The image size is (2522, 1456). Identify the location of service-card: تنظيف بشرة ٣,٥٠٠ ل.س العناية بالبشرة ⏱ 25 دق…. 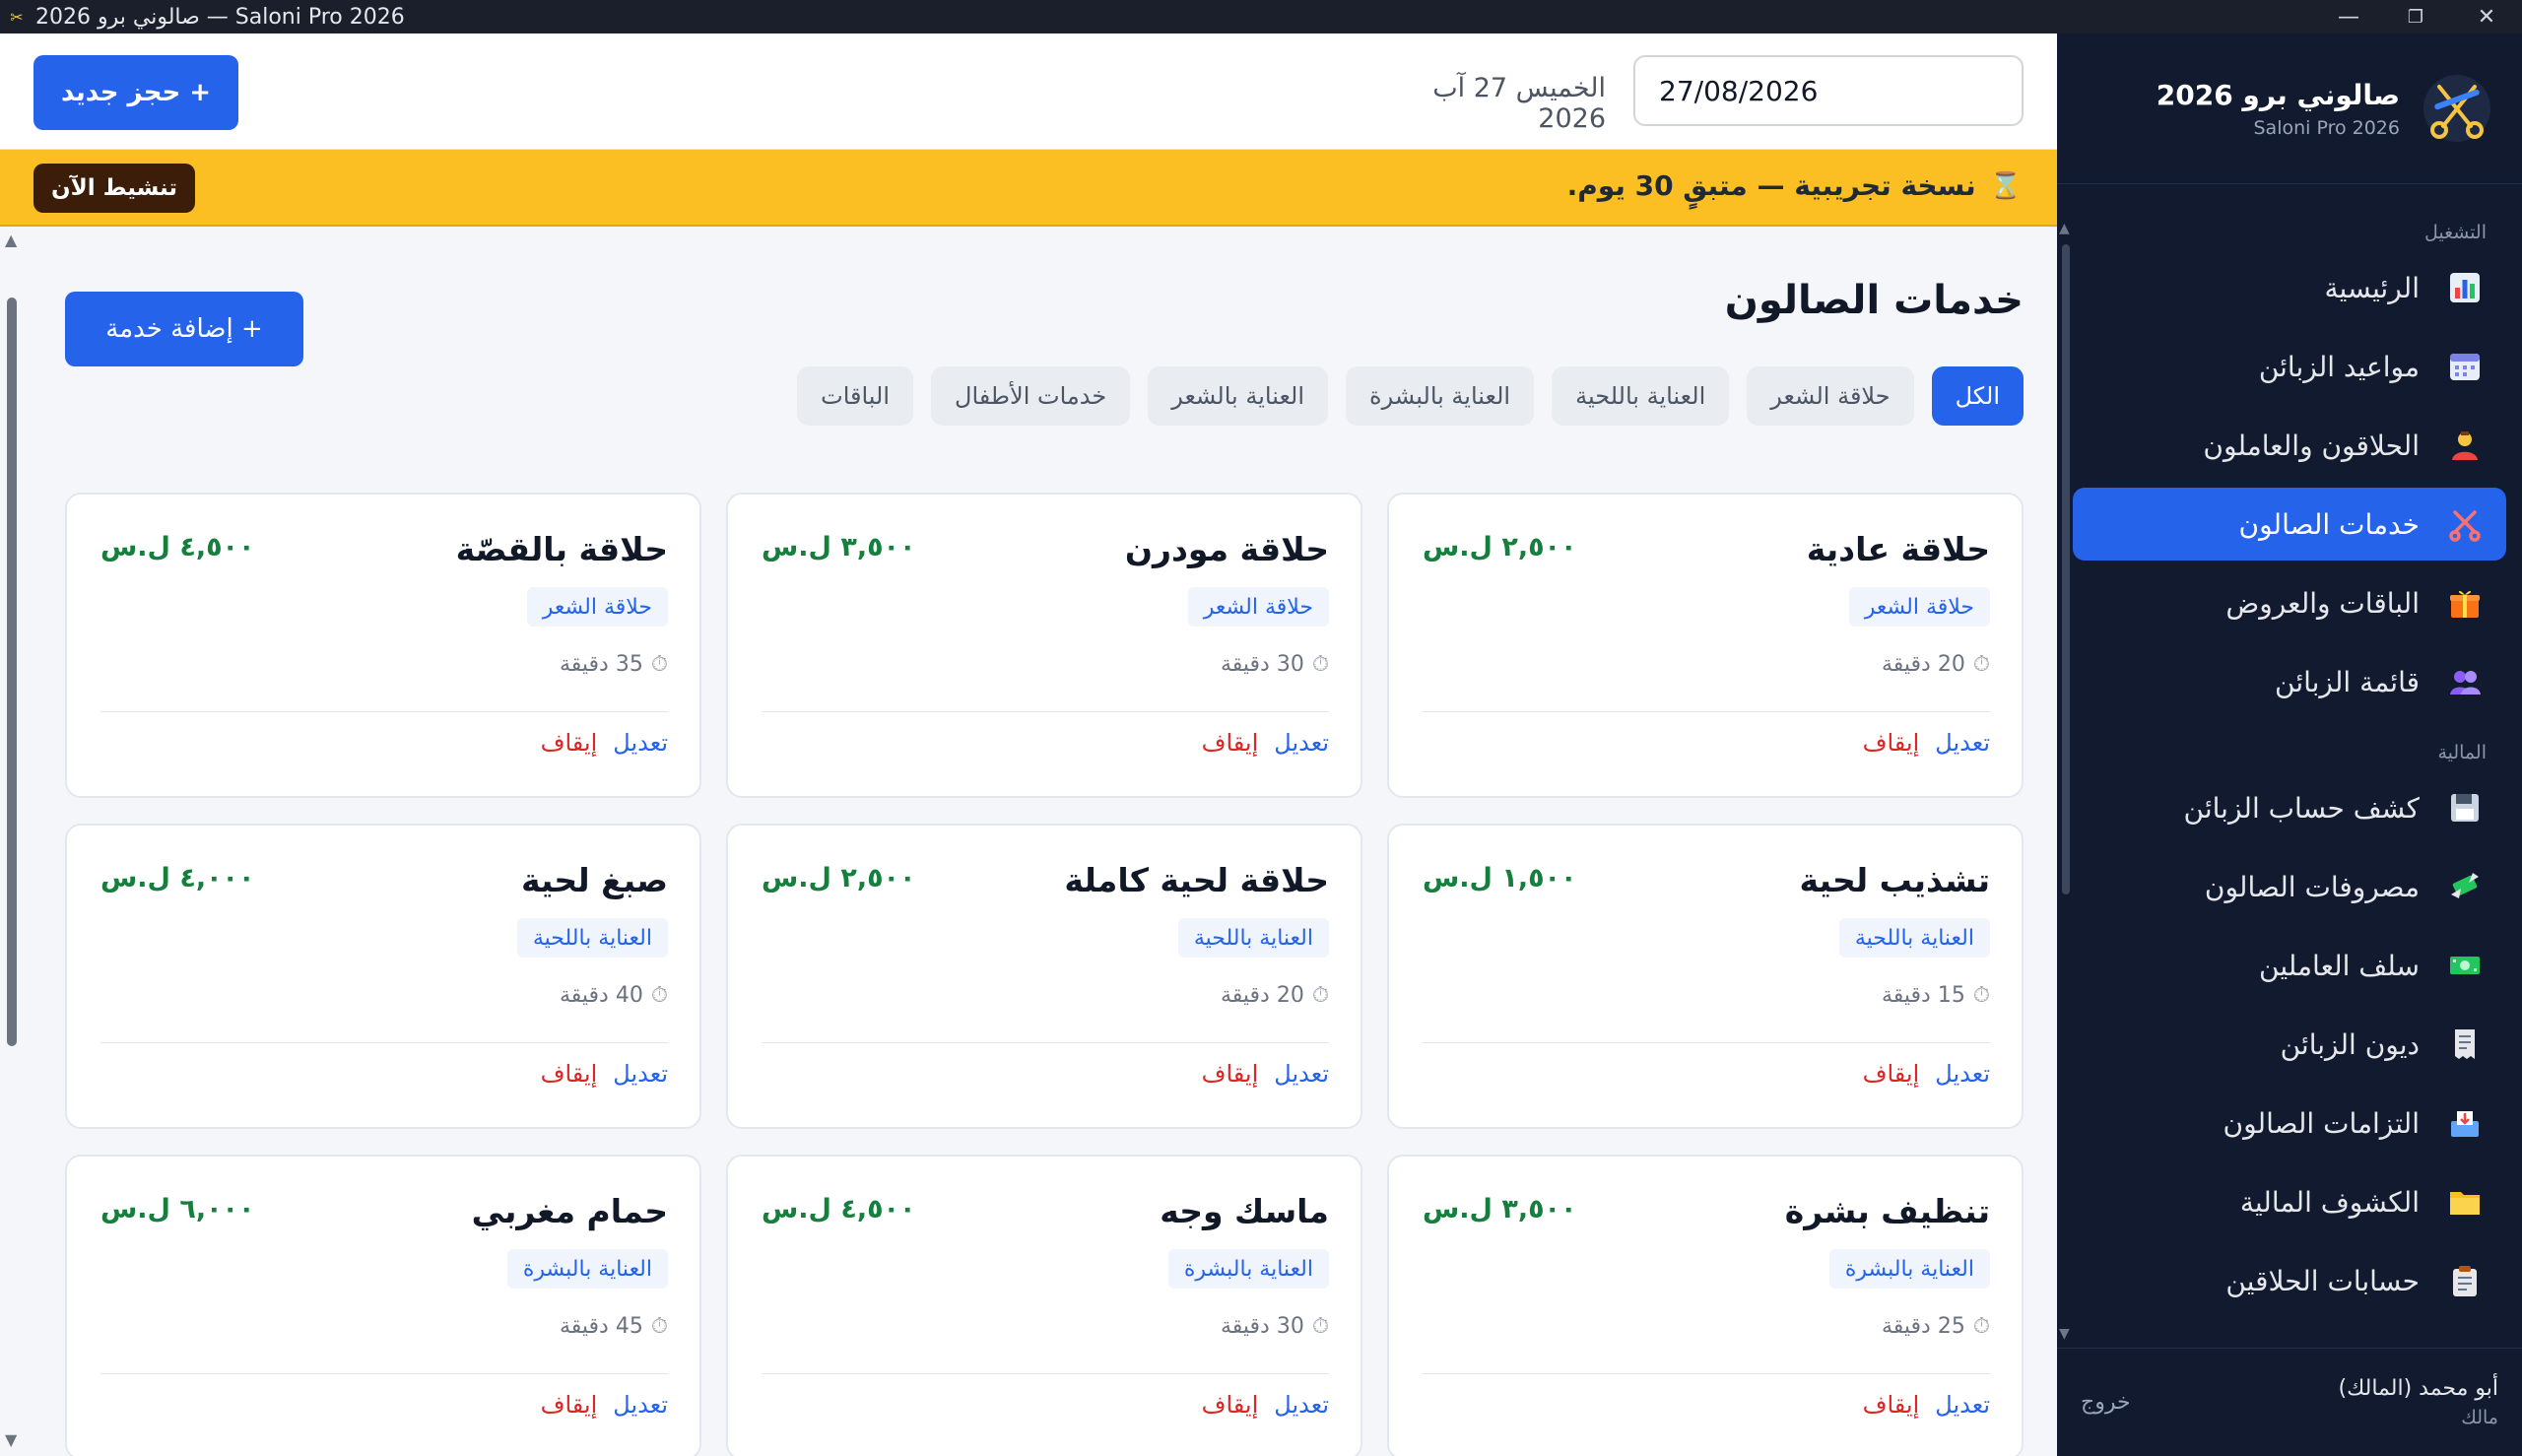
(1705, 1305).